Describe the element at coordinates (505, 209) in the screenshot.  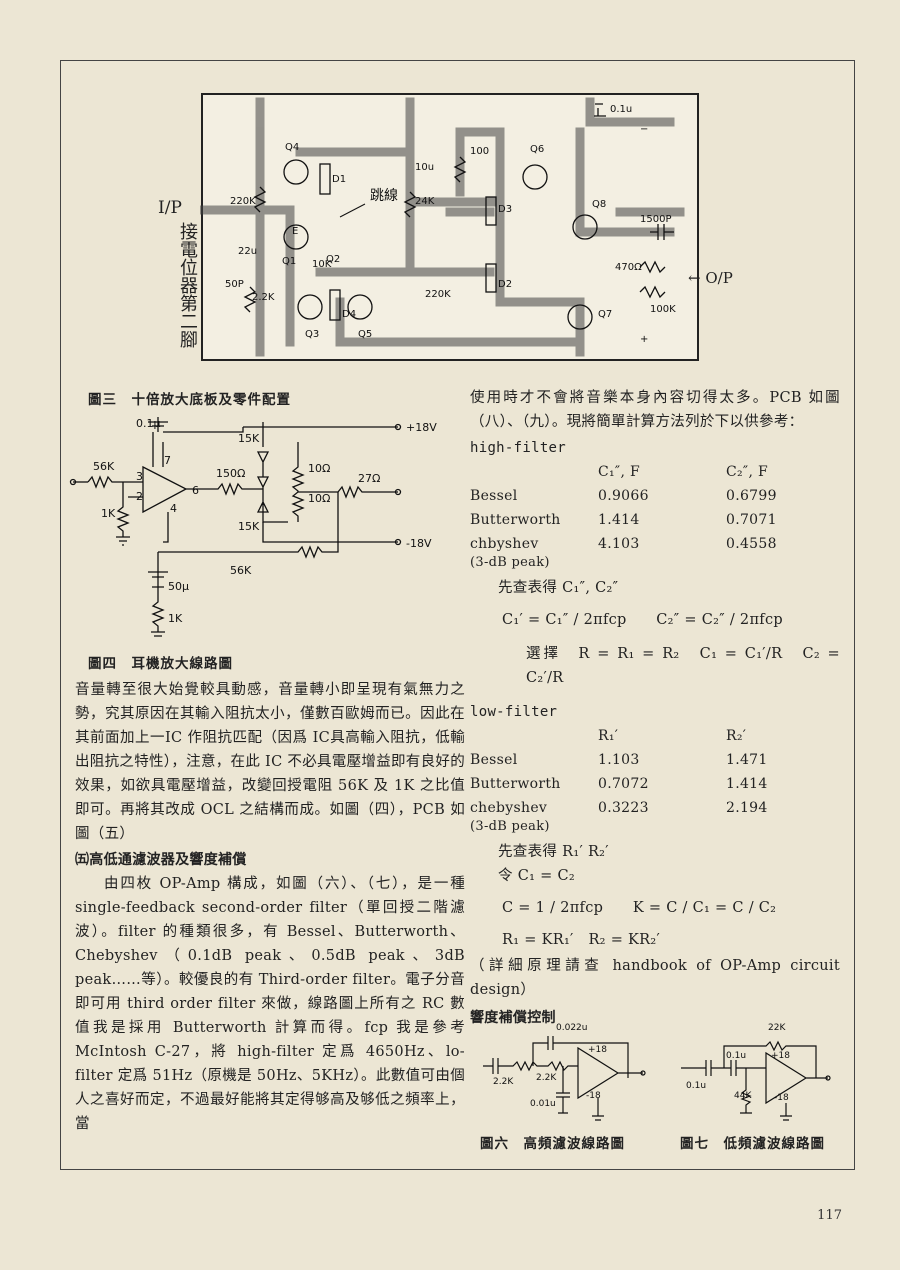
I see `svg-text: D3` at that location.